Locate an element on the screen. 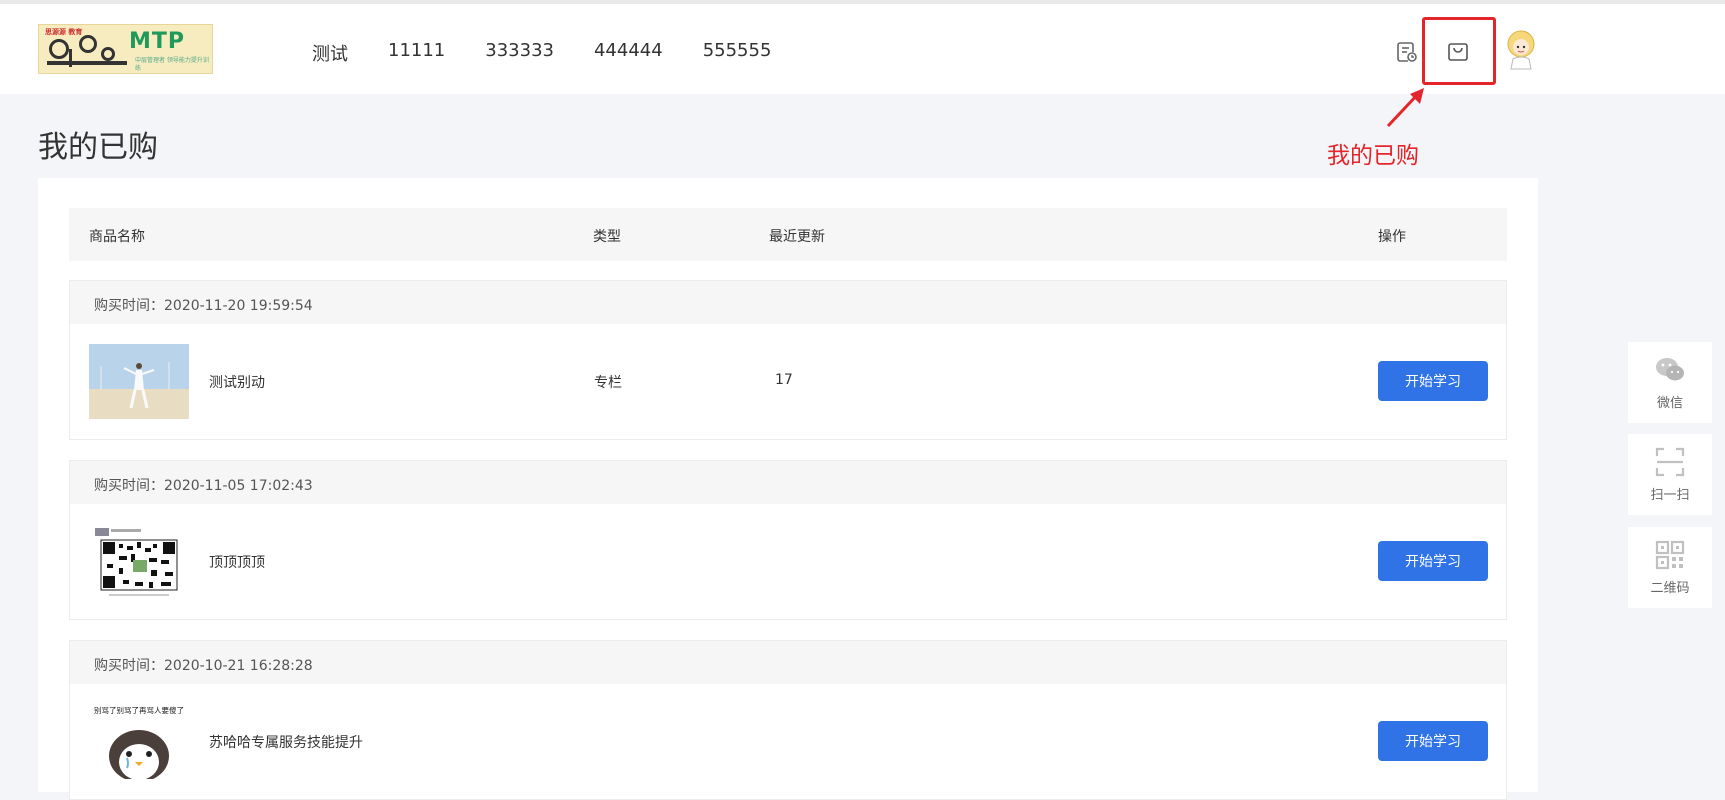  logo-badge: 思源源 教育 is located at coordinates (64, 32).